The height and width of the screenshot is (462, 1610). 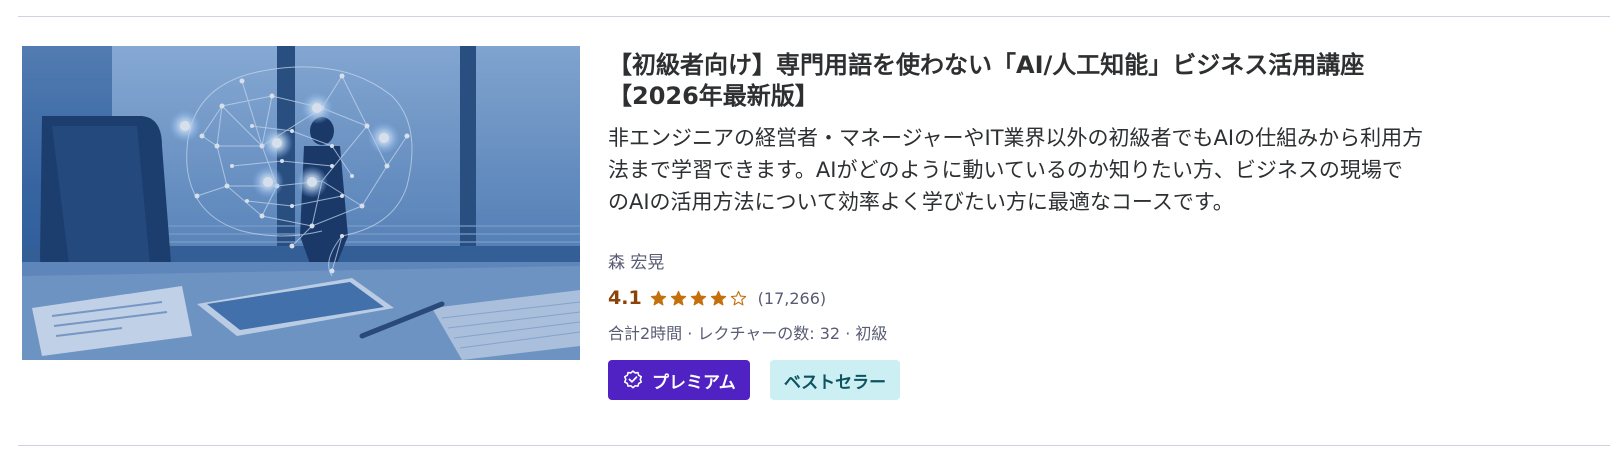 I want to click on rating-value: 4.1, so click(x=625, y=298).